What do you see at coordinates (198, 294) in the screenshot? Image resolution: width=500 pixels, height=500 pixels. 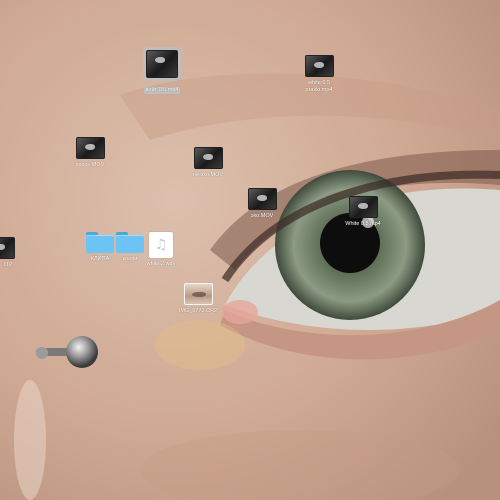 I see `photo-file-icon` at bounding box center [198, 294].